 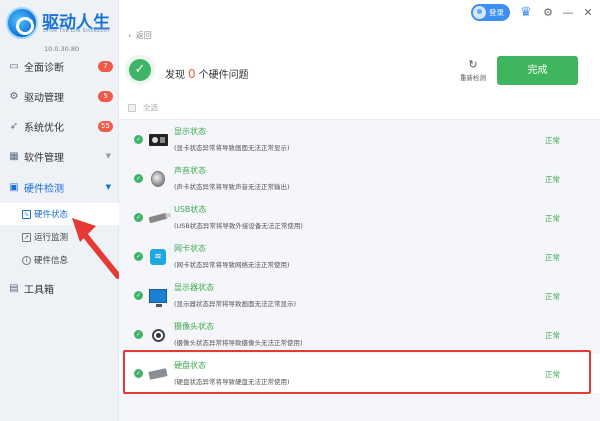 What do you see at coordinates (473, 64) in the screenshot?
I see `refresh-icon: ↻` at bounding box center [473, 64].